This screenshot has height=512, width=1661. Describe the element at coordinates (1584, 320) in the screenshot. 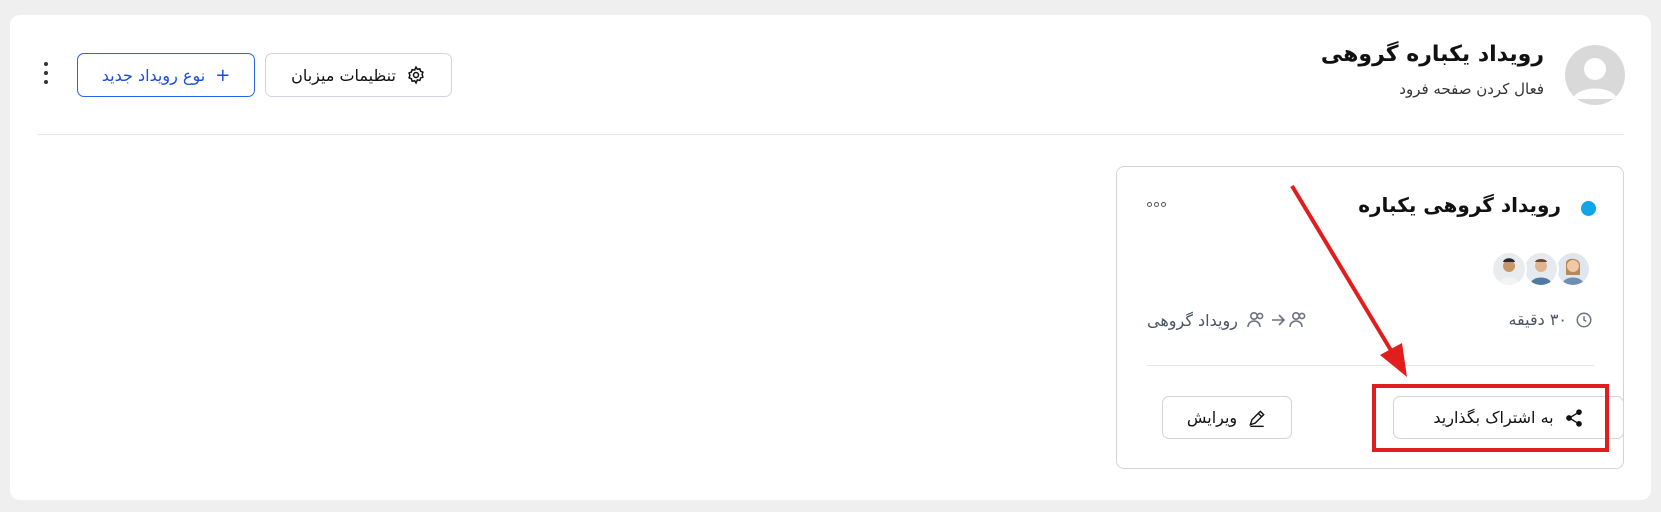

I see `clock-icon` at that location.